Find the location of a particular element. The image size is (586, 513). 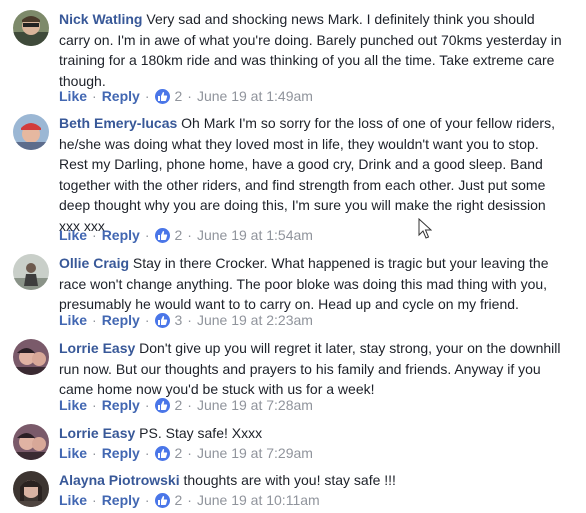

comment-timestamp: June 19 at 7:29am is located at coordinates (255, 453).